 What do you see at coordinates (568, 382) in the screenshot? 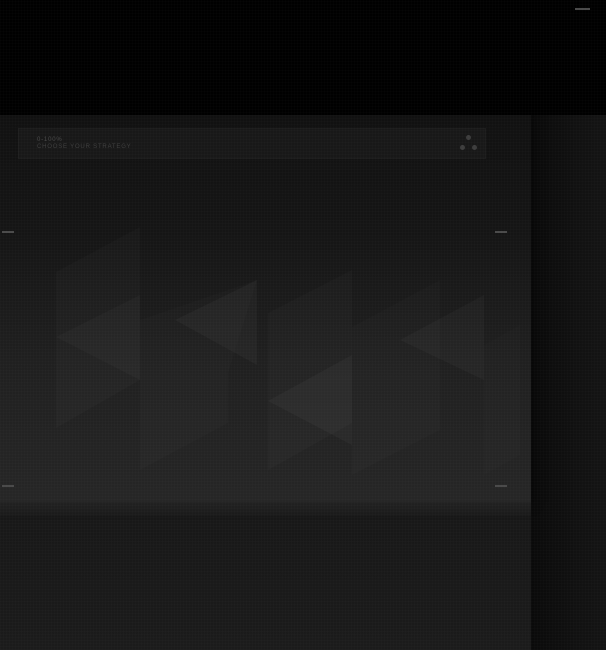
I see `side-shadow` at bounding box center [568, 382].